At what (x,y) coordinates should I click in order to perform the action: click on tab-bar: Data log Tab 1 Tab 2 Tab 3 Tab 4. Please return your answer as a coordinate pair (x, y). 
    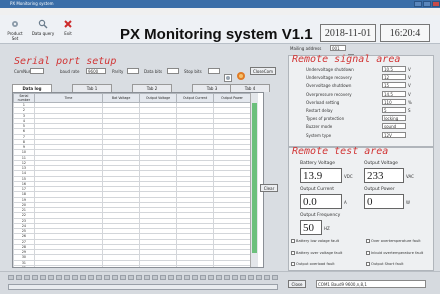
    Looking at the image, I should click on (141, 88).